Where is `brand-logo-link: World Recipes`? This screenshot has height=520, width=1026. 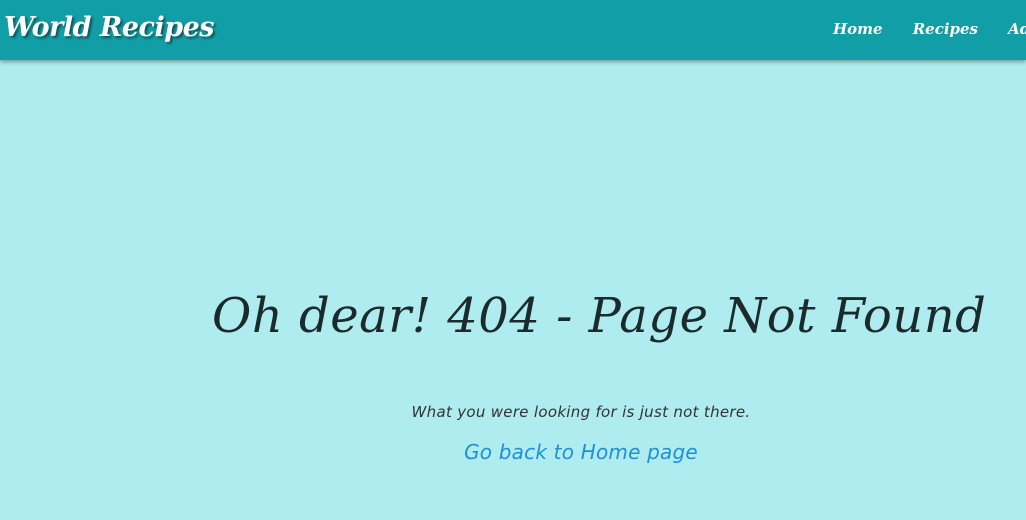
brand-logo-link: World Recipes is located at coordinates (109, 27).